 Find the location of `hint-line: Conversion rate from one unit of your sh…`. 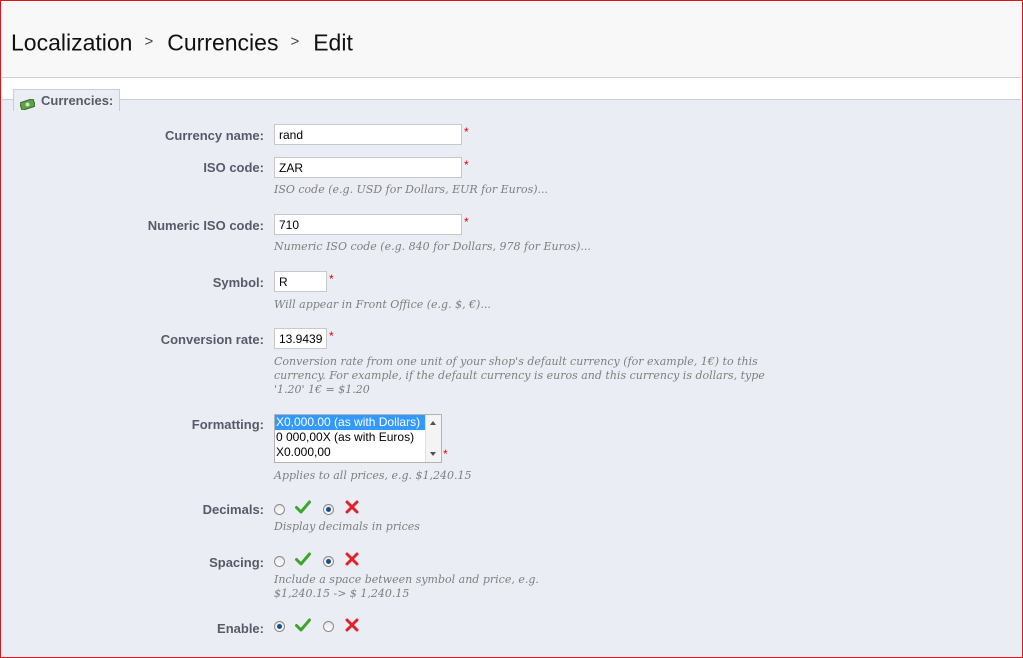

hint-line: Conversion rate from one unit of your sh… is located at coordinates (516, 361).